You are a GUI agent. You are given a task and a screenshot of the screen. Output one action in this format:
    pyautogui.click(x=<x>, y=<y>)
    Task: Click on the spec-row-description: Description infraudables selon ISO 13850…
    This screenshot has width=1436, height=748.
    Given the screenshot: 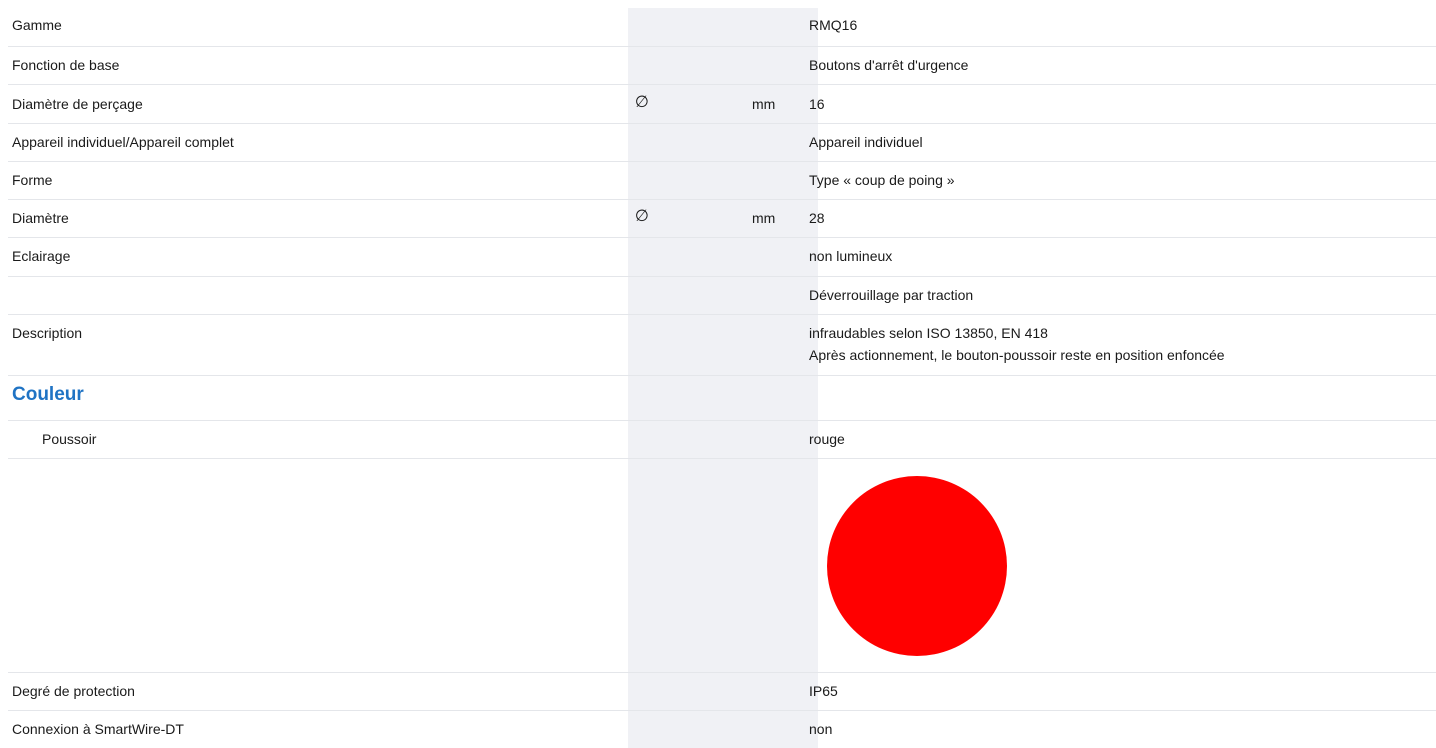 What is the action you would take?
    pyautogui.click(x=722, y=344)
    